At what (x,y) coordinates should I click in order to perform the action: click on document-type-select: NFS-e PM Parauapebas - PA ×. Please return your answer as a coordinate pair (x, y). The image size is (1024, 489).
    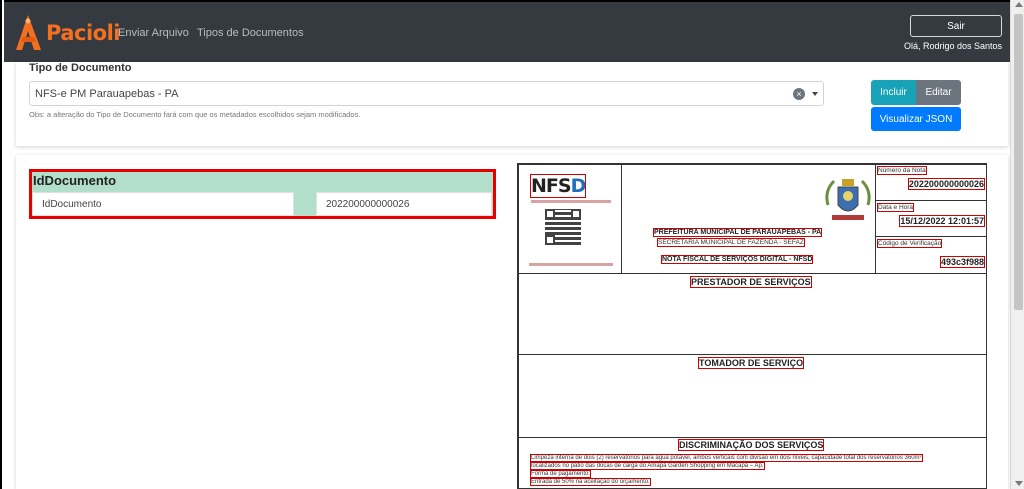
    Looking at the image, I should click on (426, 93).